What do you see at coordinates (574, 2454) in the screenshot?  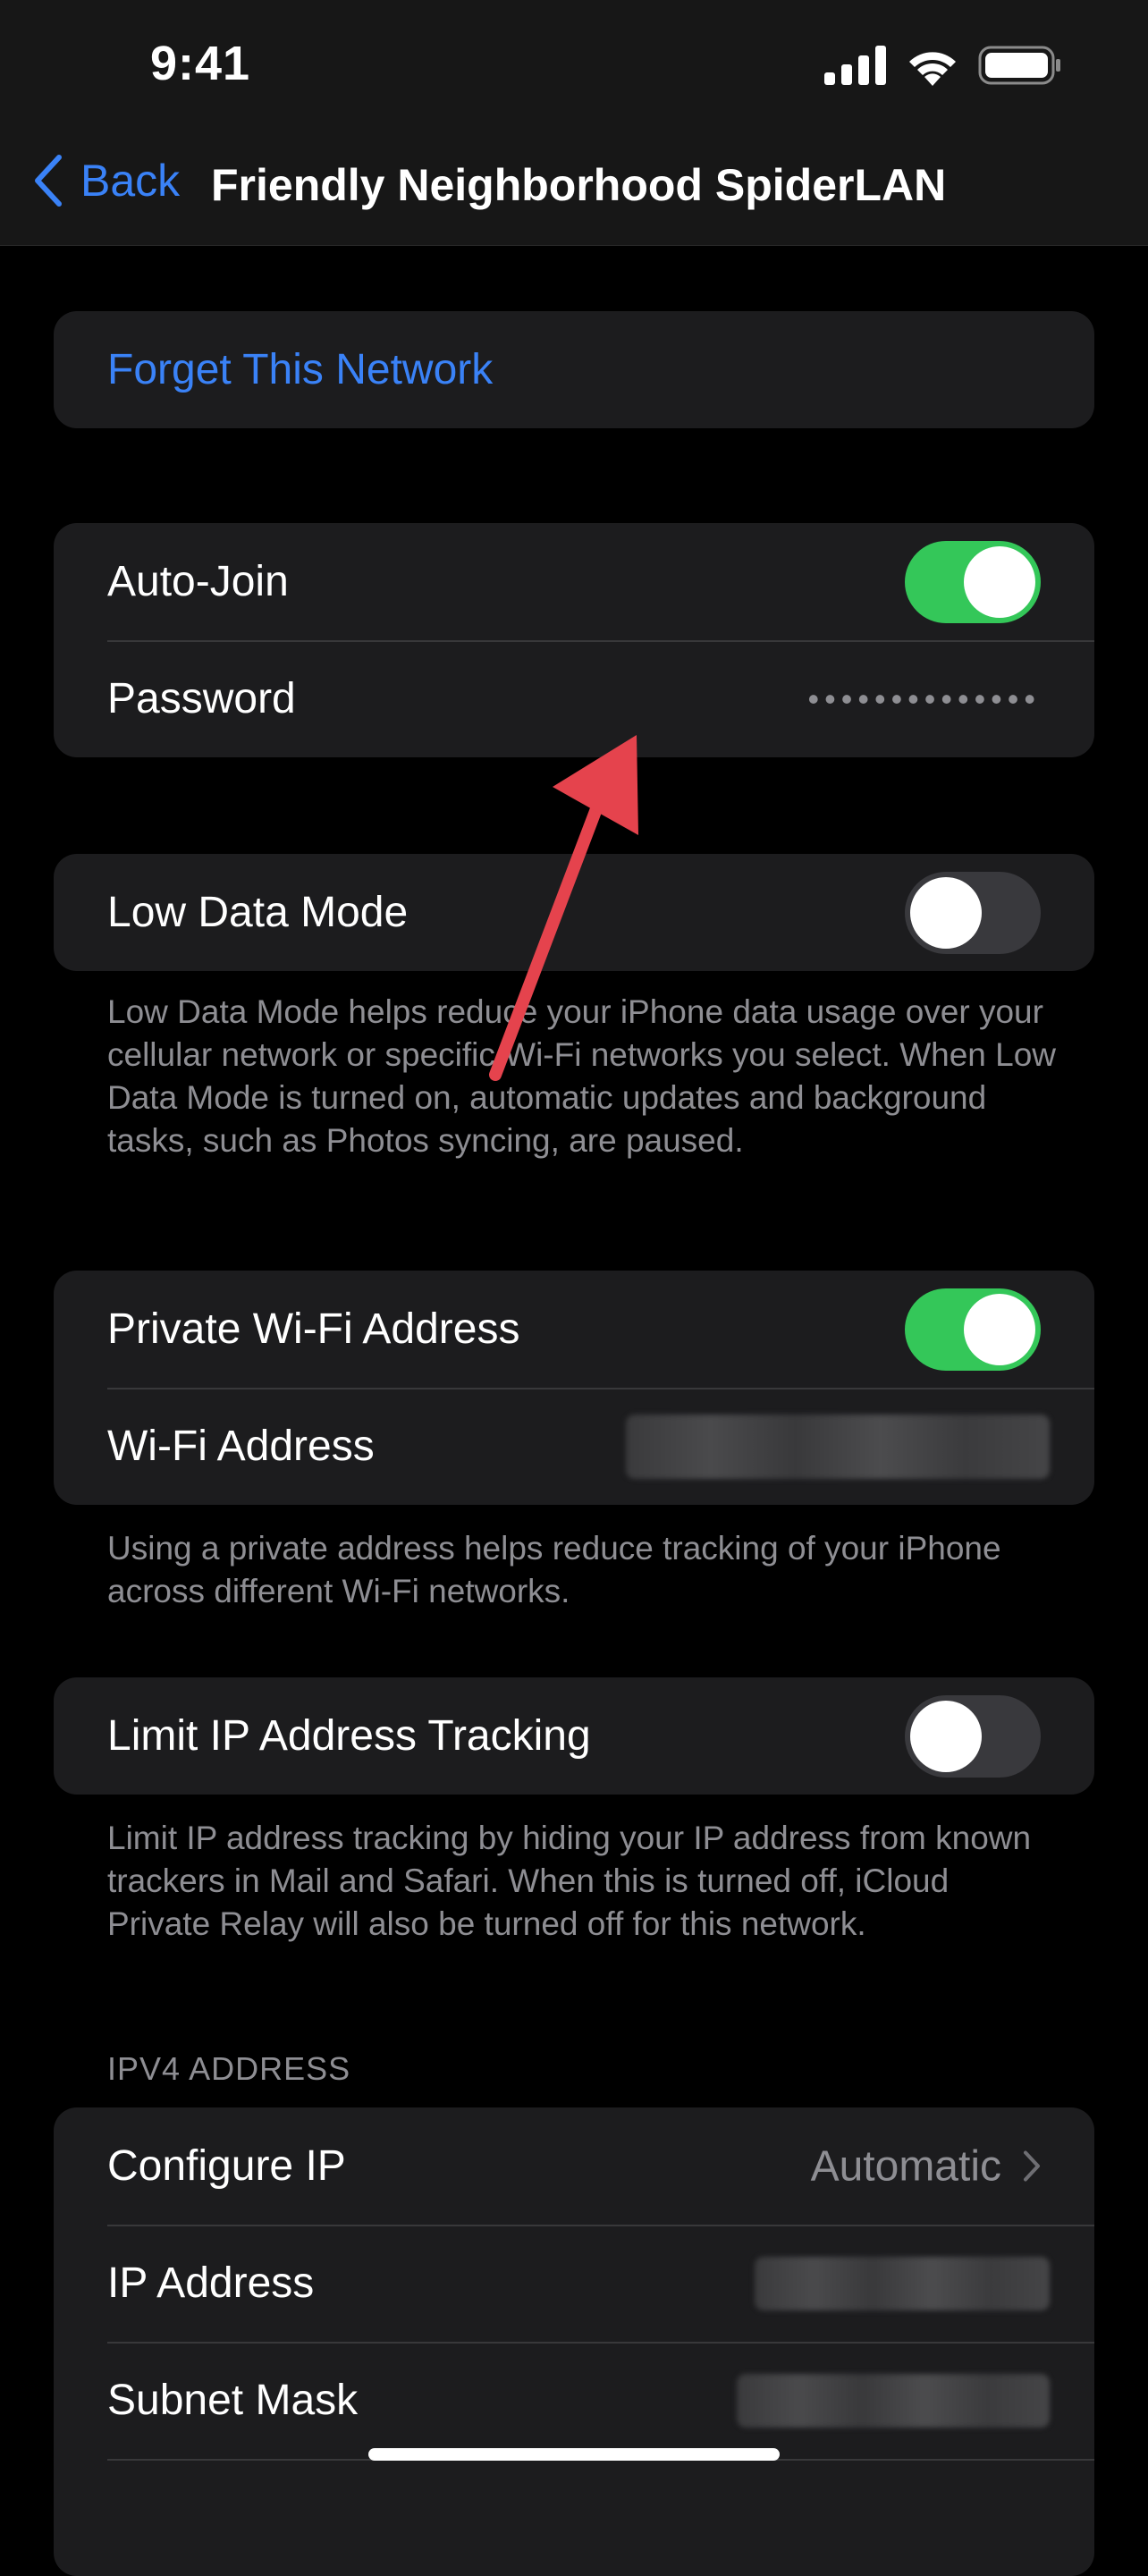 I see `home-indicator` at bounding box center [574, 2454].